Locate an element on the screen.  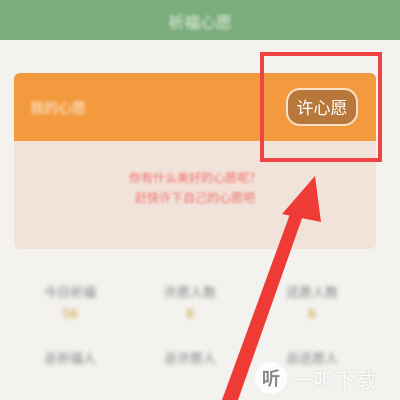
watermark: 听 一听下载 is located at coordinates (327, 378).